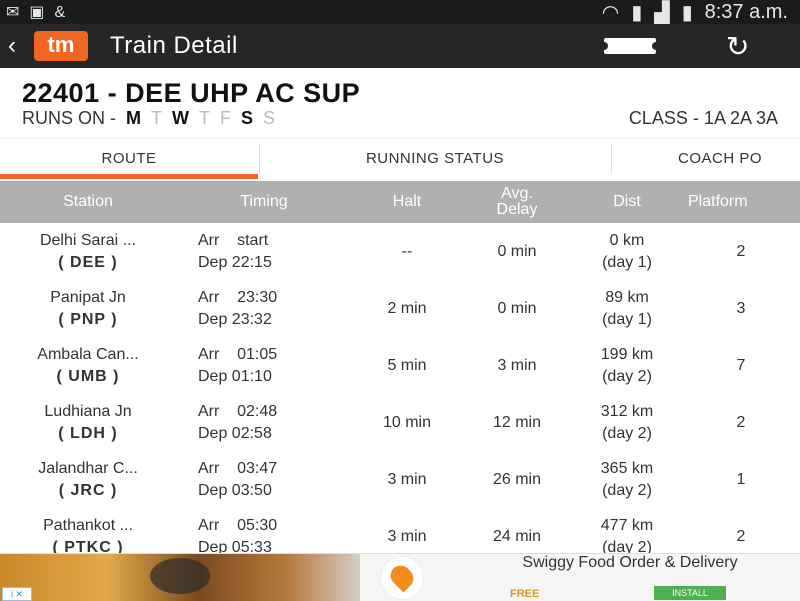 The image size is (800, 601). I want to click on ad-food-image, so click(180, 577).